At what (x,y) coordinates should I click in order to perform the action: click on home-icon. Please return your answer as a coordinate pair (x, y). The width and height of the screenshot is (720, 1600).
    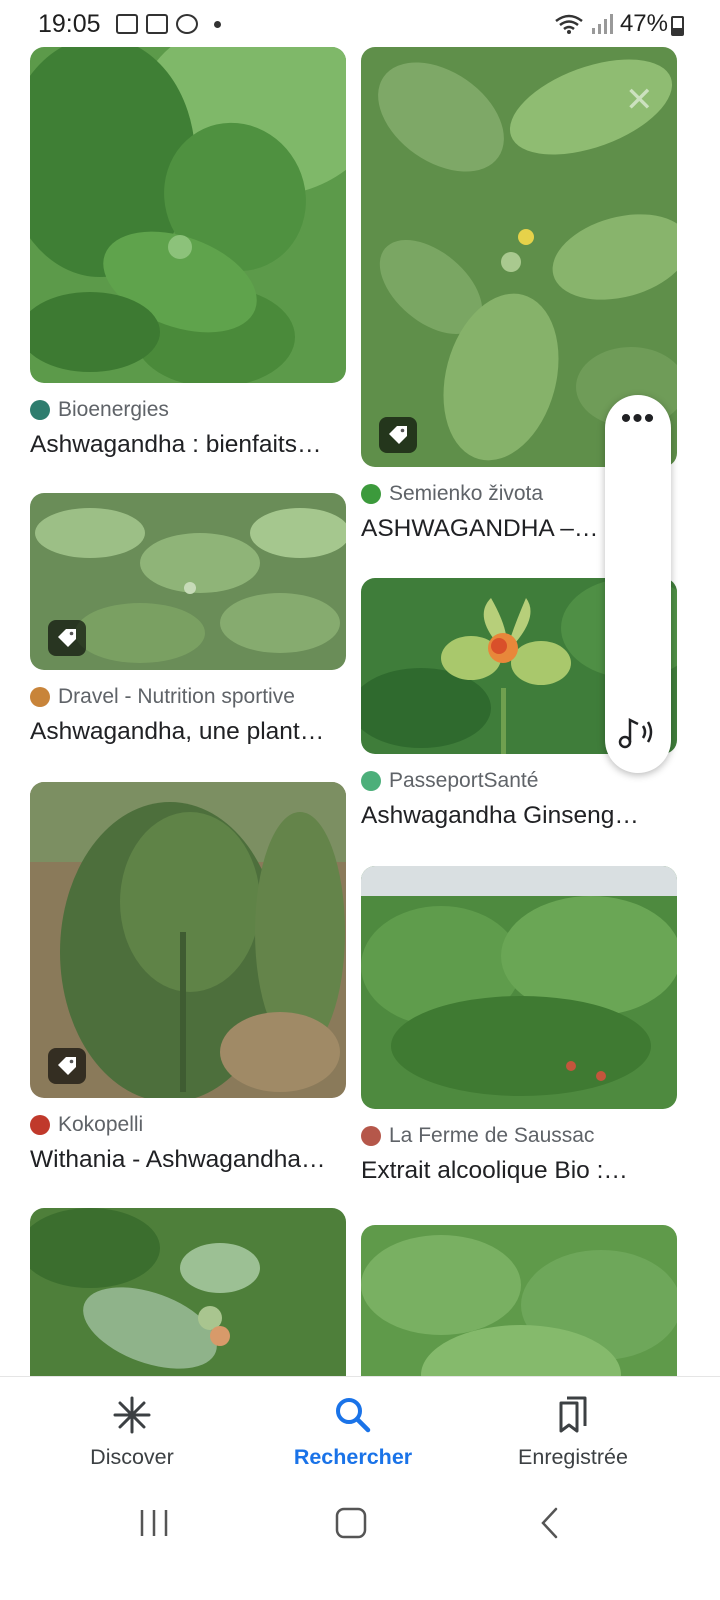
    Looking at the image, I should click on (351, 1525).